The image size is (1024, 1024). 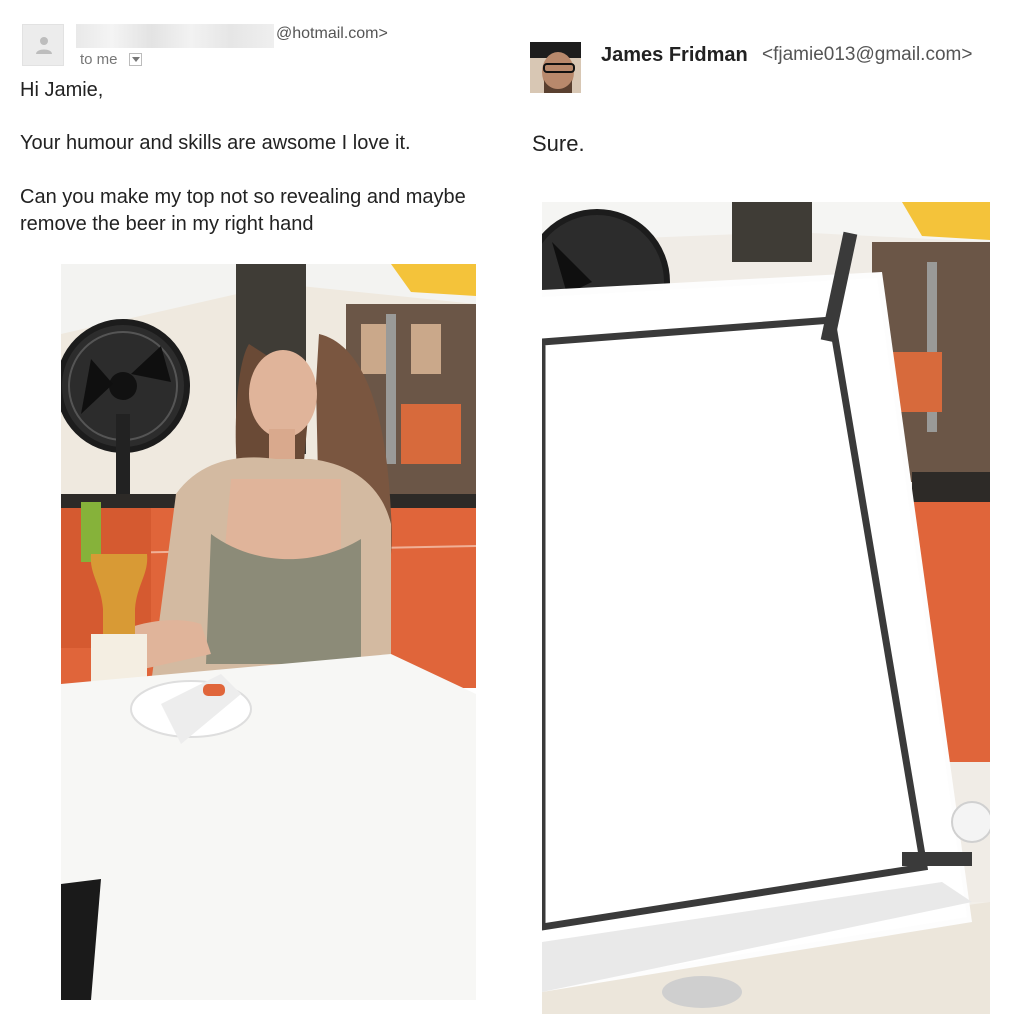 I want to click on reply-sender-email: <fjamie013@gmail.com>, so click(x=867, y=54).